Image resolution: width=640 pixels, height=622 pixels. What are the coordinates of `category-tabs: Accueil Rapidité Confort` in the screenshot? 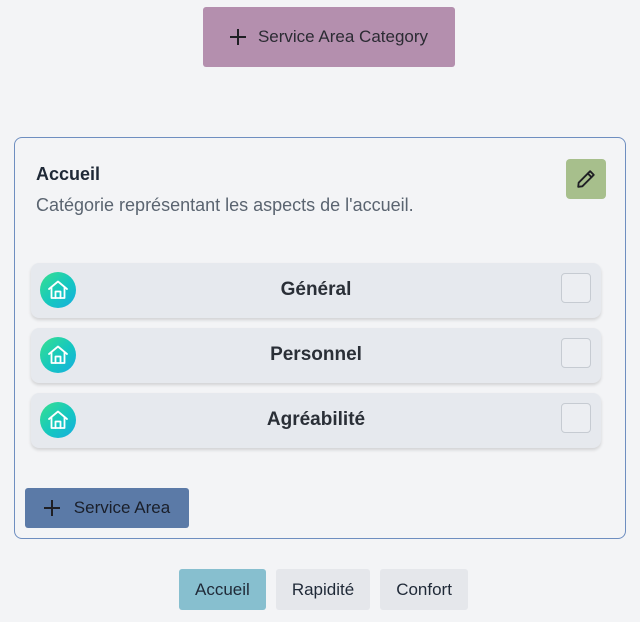 It's located at (323, 589).